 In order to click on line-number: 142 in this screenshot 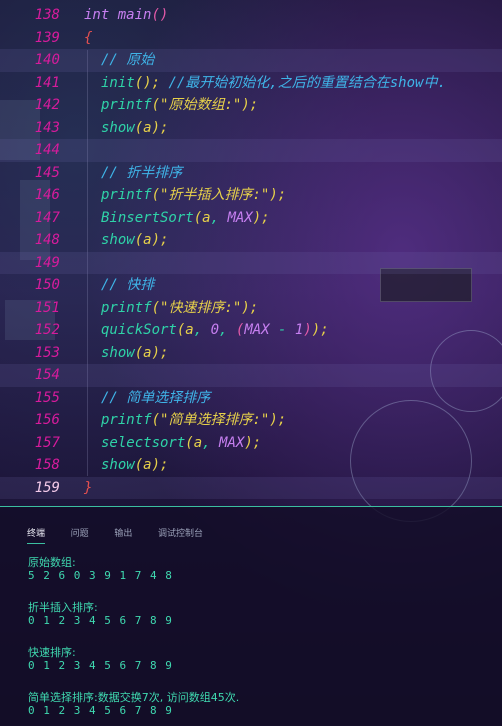, I will do `click(47, 105)`.